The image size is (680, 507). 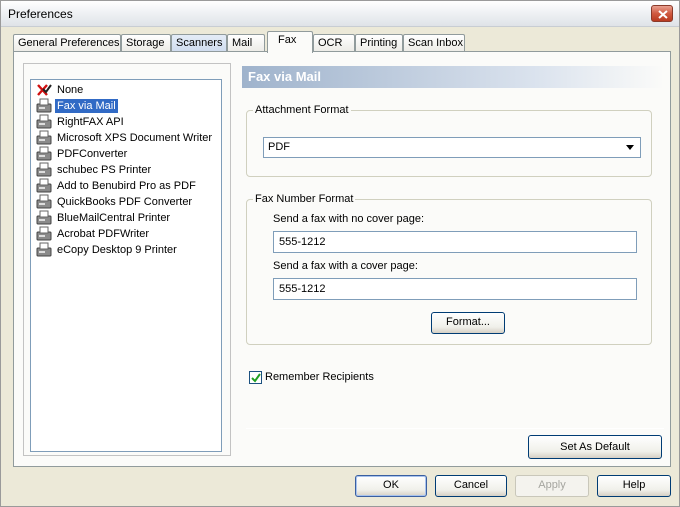 I want to click on attachment-format-value: PDF, so click(x=279, y=147).